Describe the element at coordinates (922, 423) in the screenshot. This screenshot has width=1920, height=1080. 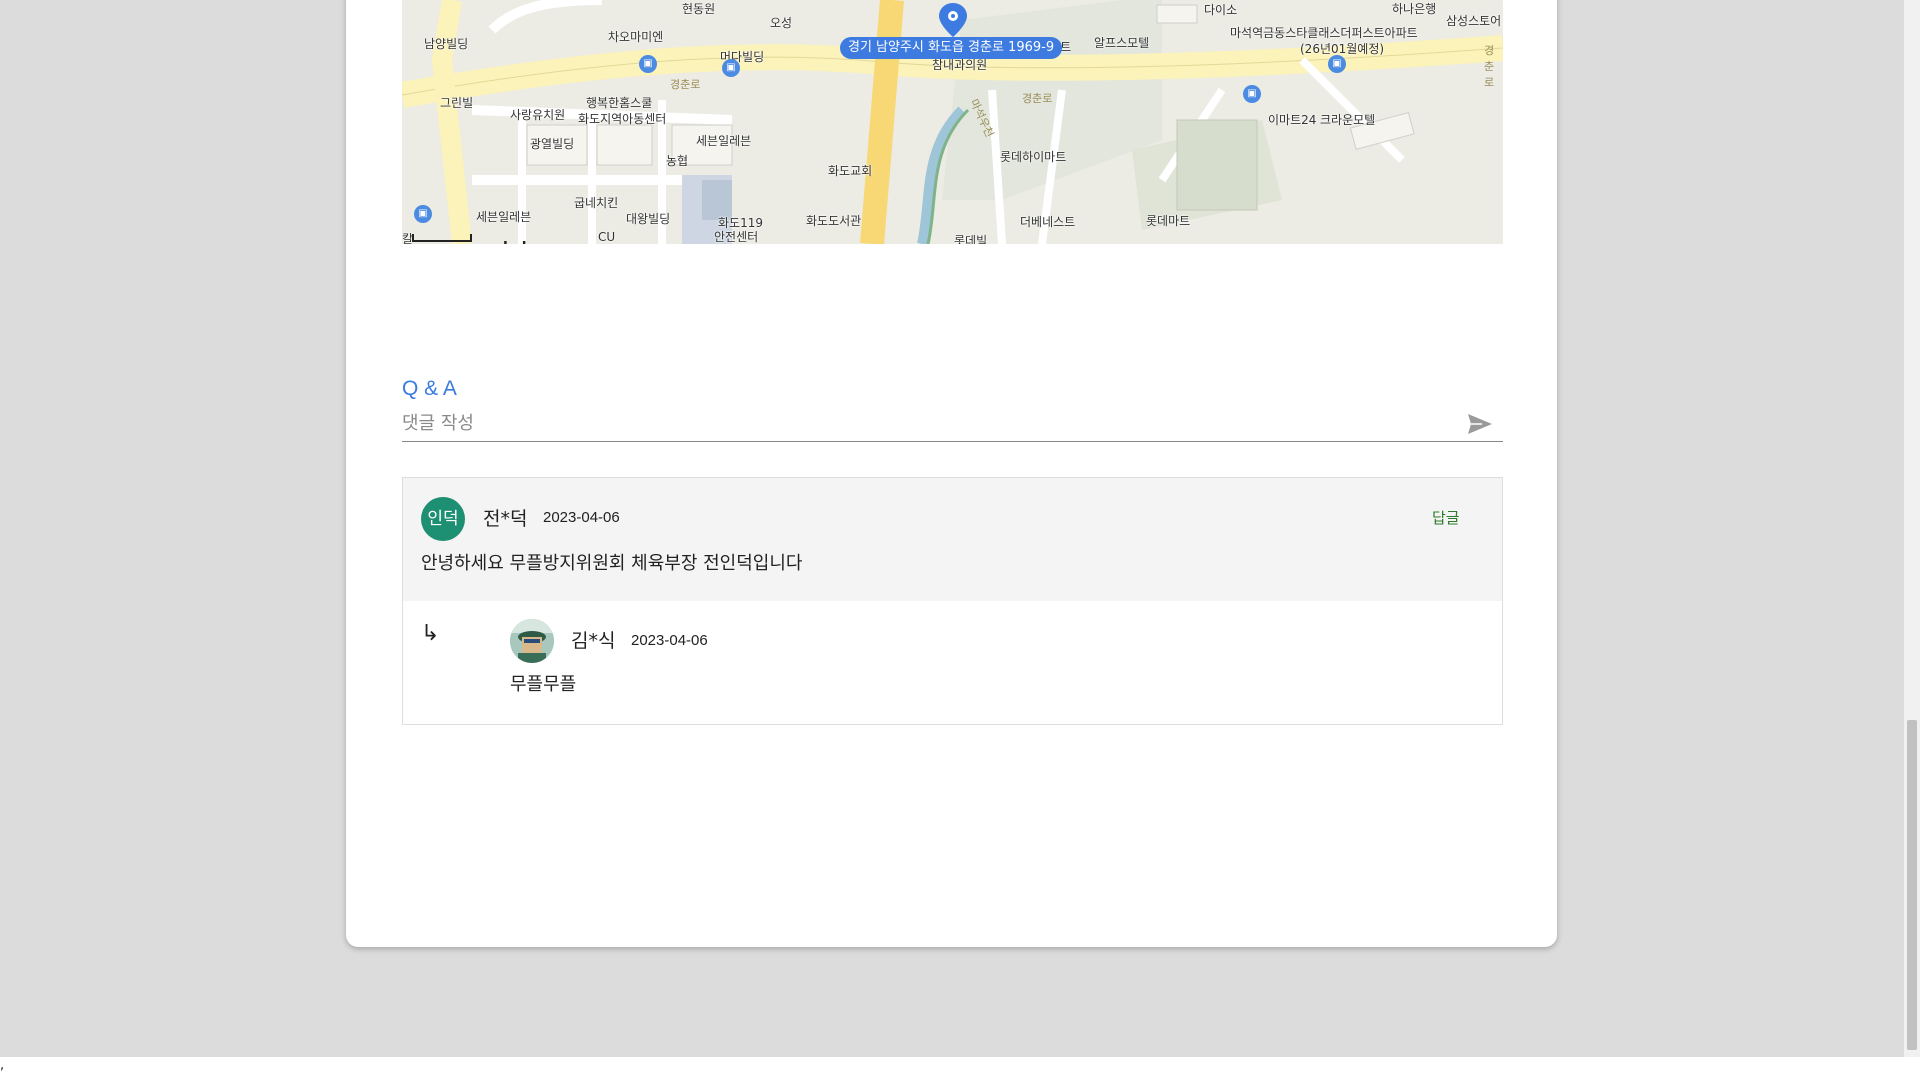
I see `comment-input` at that location.